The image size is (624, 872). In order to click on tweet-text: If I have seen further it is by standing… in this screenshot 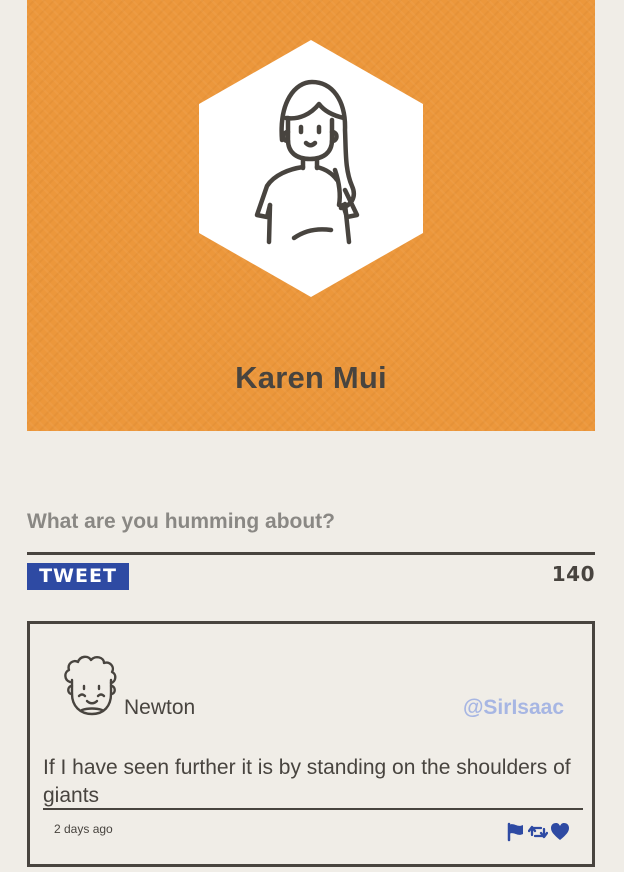, I will do `click(307, 781)`.